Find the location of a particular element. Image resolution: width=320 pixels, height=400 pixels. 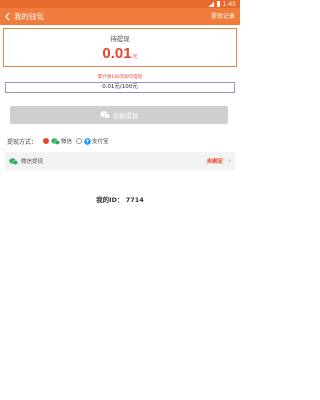

status-indicators: 1:45 is located at coordinates (221, 4).